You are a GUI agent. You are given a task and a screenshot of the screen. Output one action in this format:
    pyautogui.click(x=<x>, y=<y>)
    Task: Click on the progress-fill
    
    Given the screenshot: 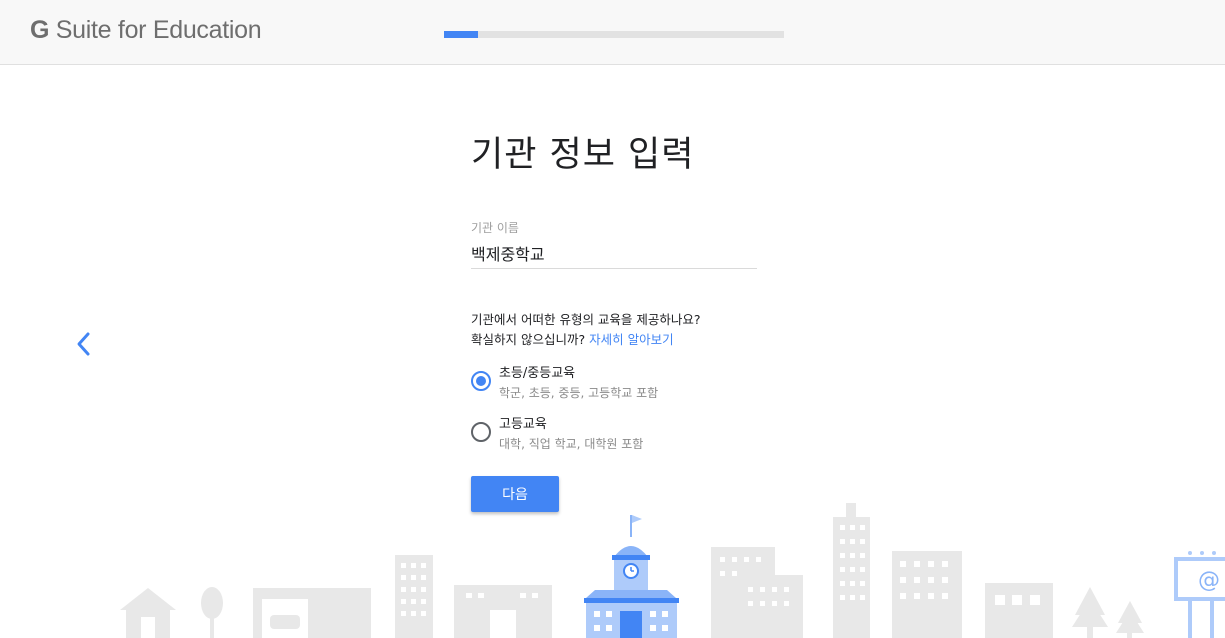 What is the action you would take?
    pyautogui.click(x=461, y=34)
    